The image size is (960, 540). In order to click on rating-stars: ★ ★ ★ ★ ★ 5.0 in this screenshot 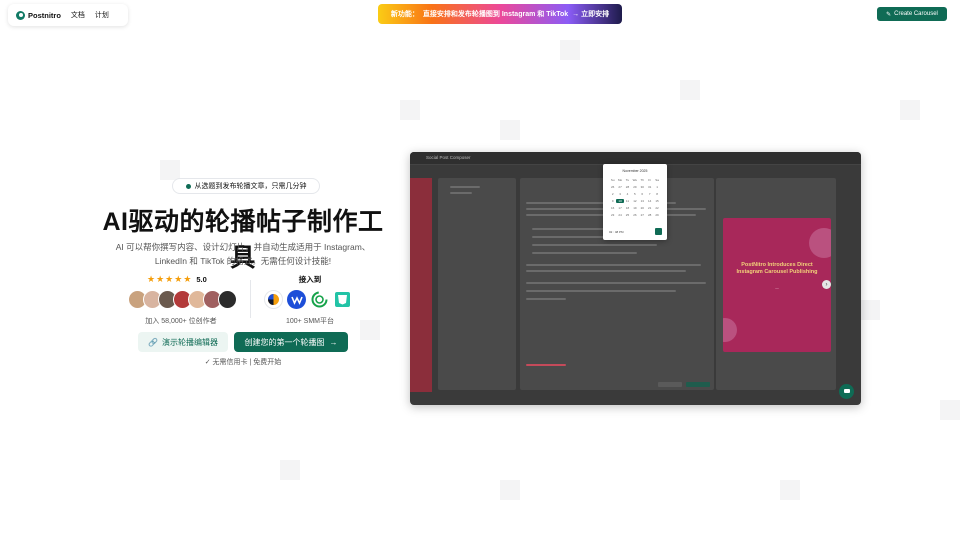, I will do `click(177, 279)`.